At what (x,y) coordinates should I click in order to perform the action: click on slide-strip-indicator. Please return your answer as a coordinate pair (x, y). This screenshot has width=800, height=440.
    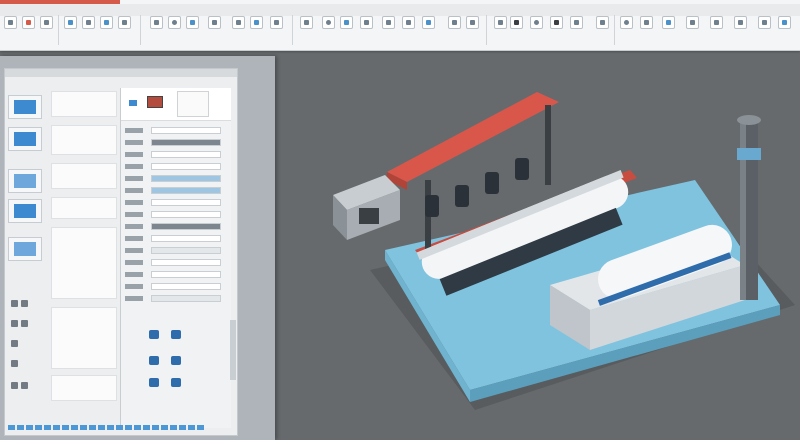
    Looking at the image, I should click on (118, 426).